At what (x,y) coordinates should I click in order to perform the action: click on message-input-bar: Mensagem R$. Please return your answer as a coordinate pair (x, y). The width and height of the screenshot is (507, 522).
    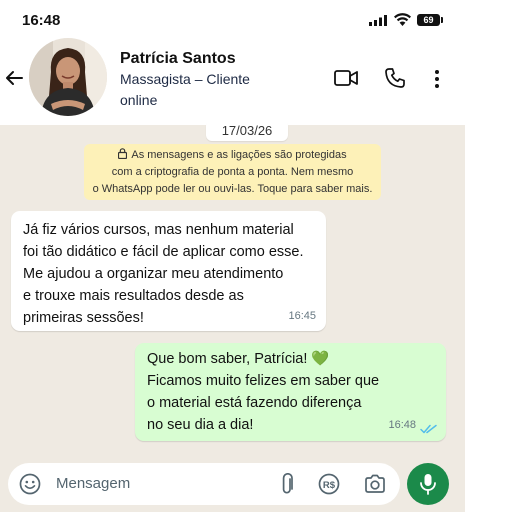
    Looking at the image, I should click on (204, 484).